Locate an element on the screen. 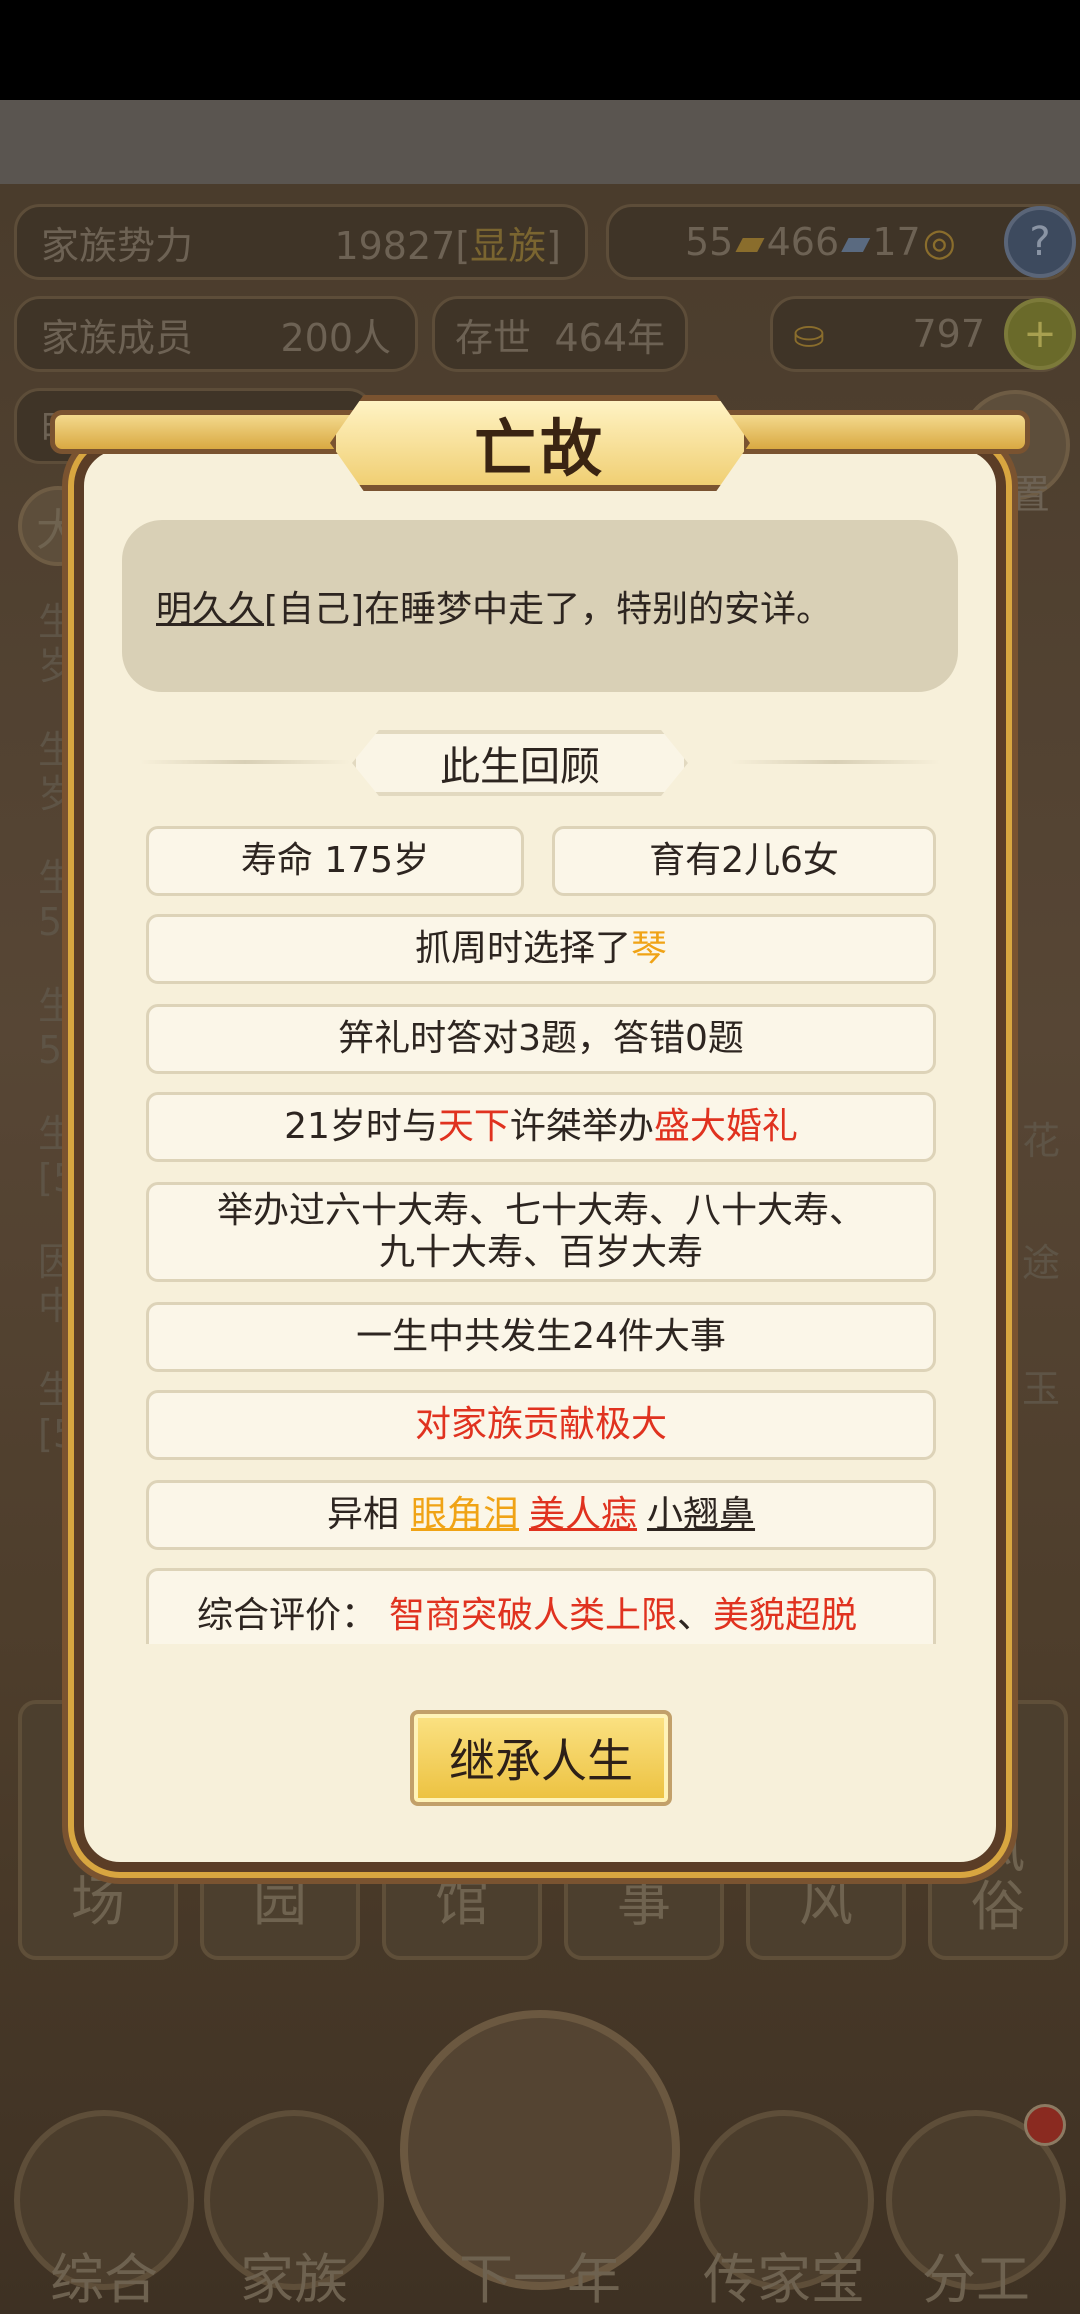 This screenshot has width=1080, height=2314. evaluation-label: 综合评价： is located at coordinates (287, 1615).